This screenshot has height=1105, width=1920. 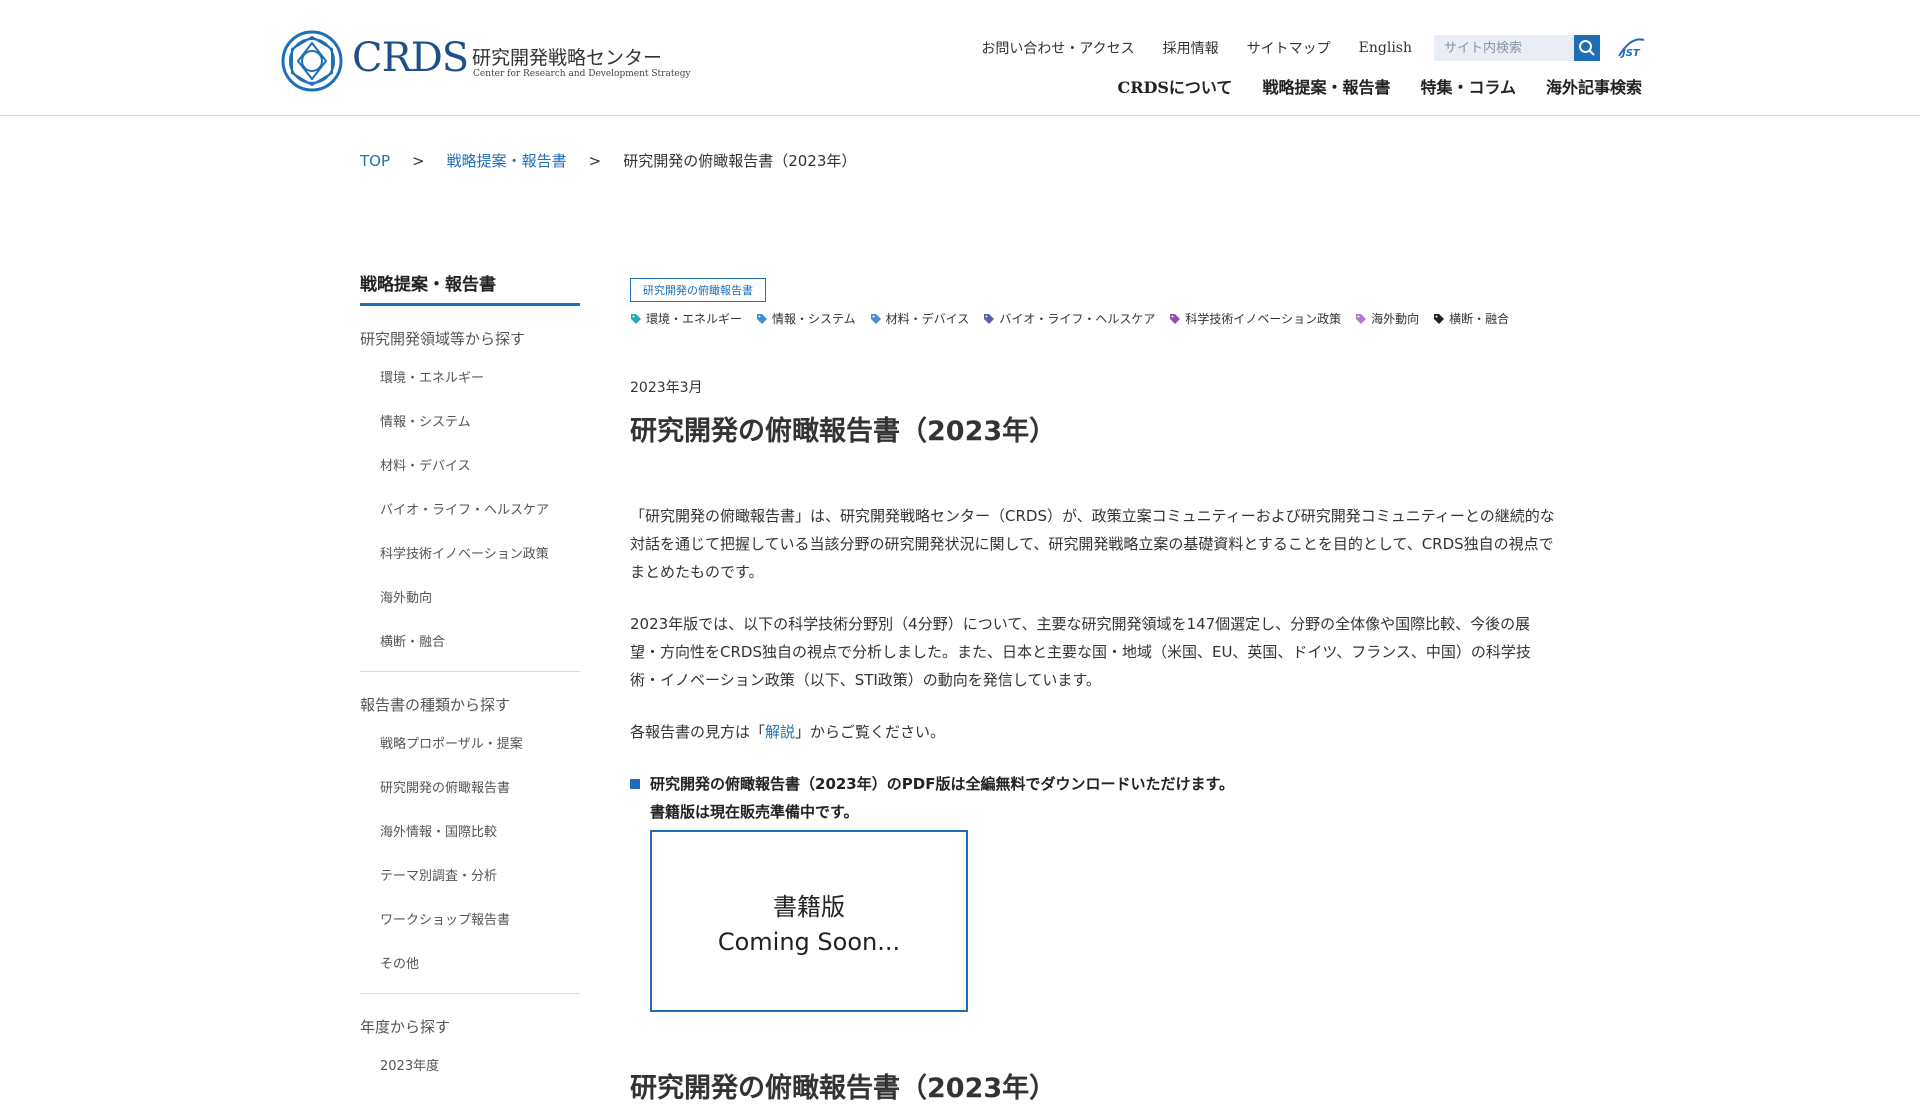 What do you see at coordinates (410, 58) in the screenshot?
I see `logo-text: CRDS` at bounding box center [410, 58].